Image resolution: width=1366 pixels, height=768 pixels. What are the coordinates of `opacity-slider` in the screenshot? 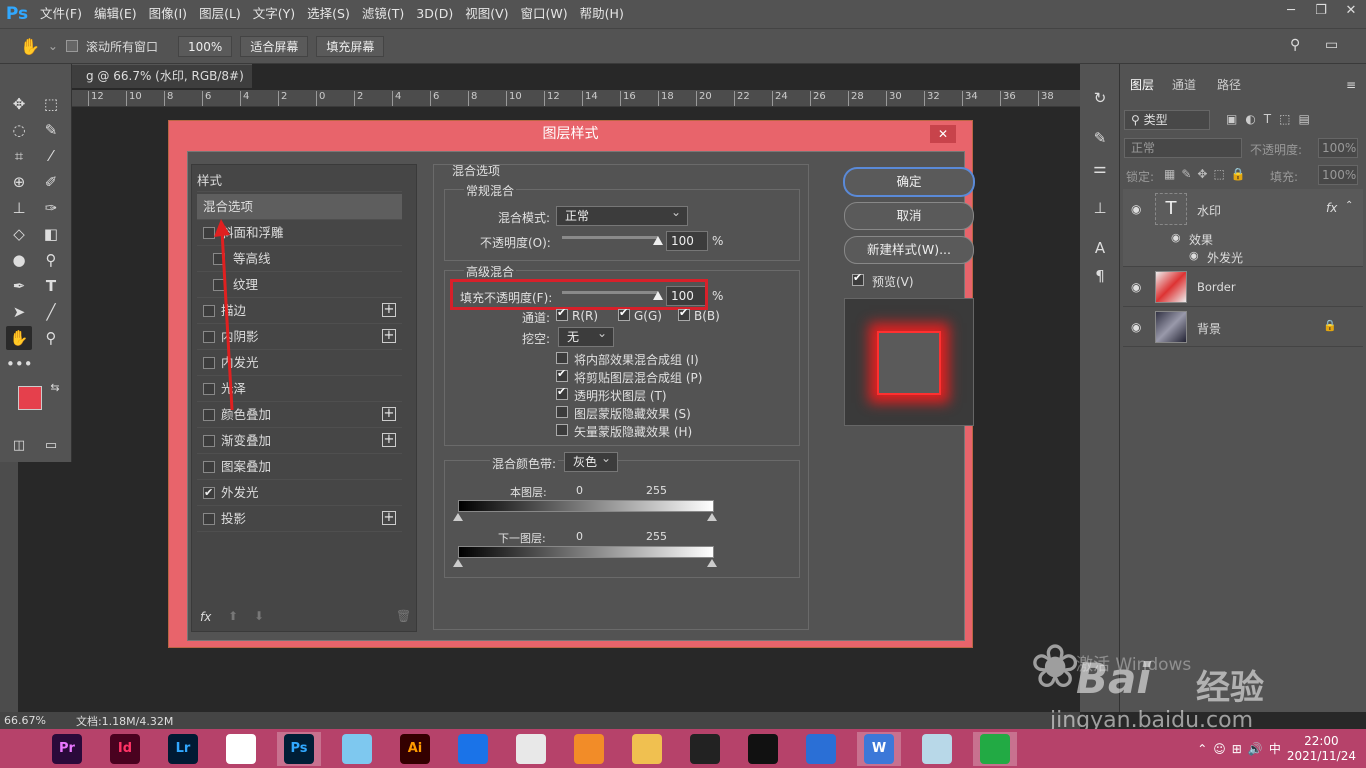 It's located at (610, 237).